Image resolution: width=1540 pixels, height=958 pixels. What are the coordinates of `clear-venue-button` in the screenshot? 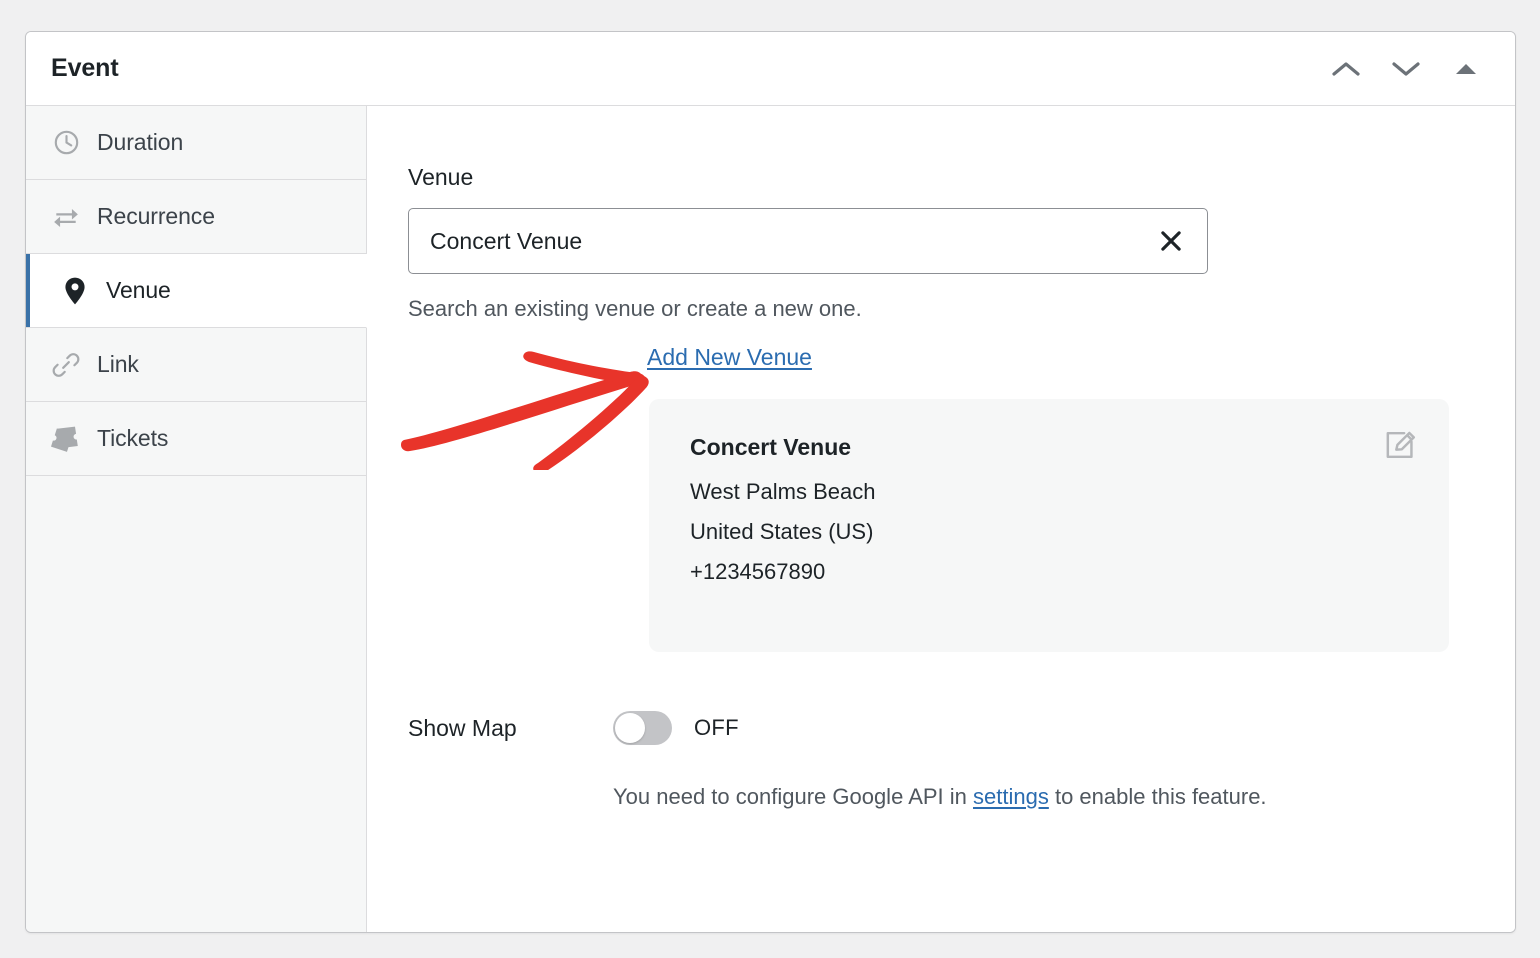 It's located at (1171, 241).